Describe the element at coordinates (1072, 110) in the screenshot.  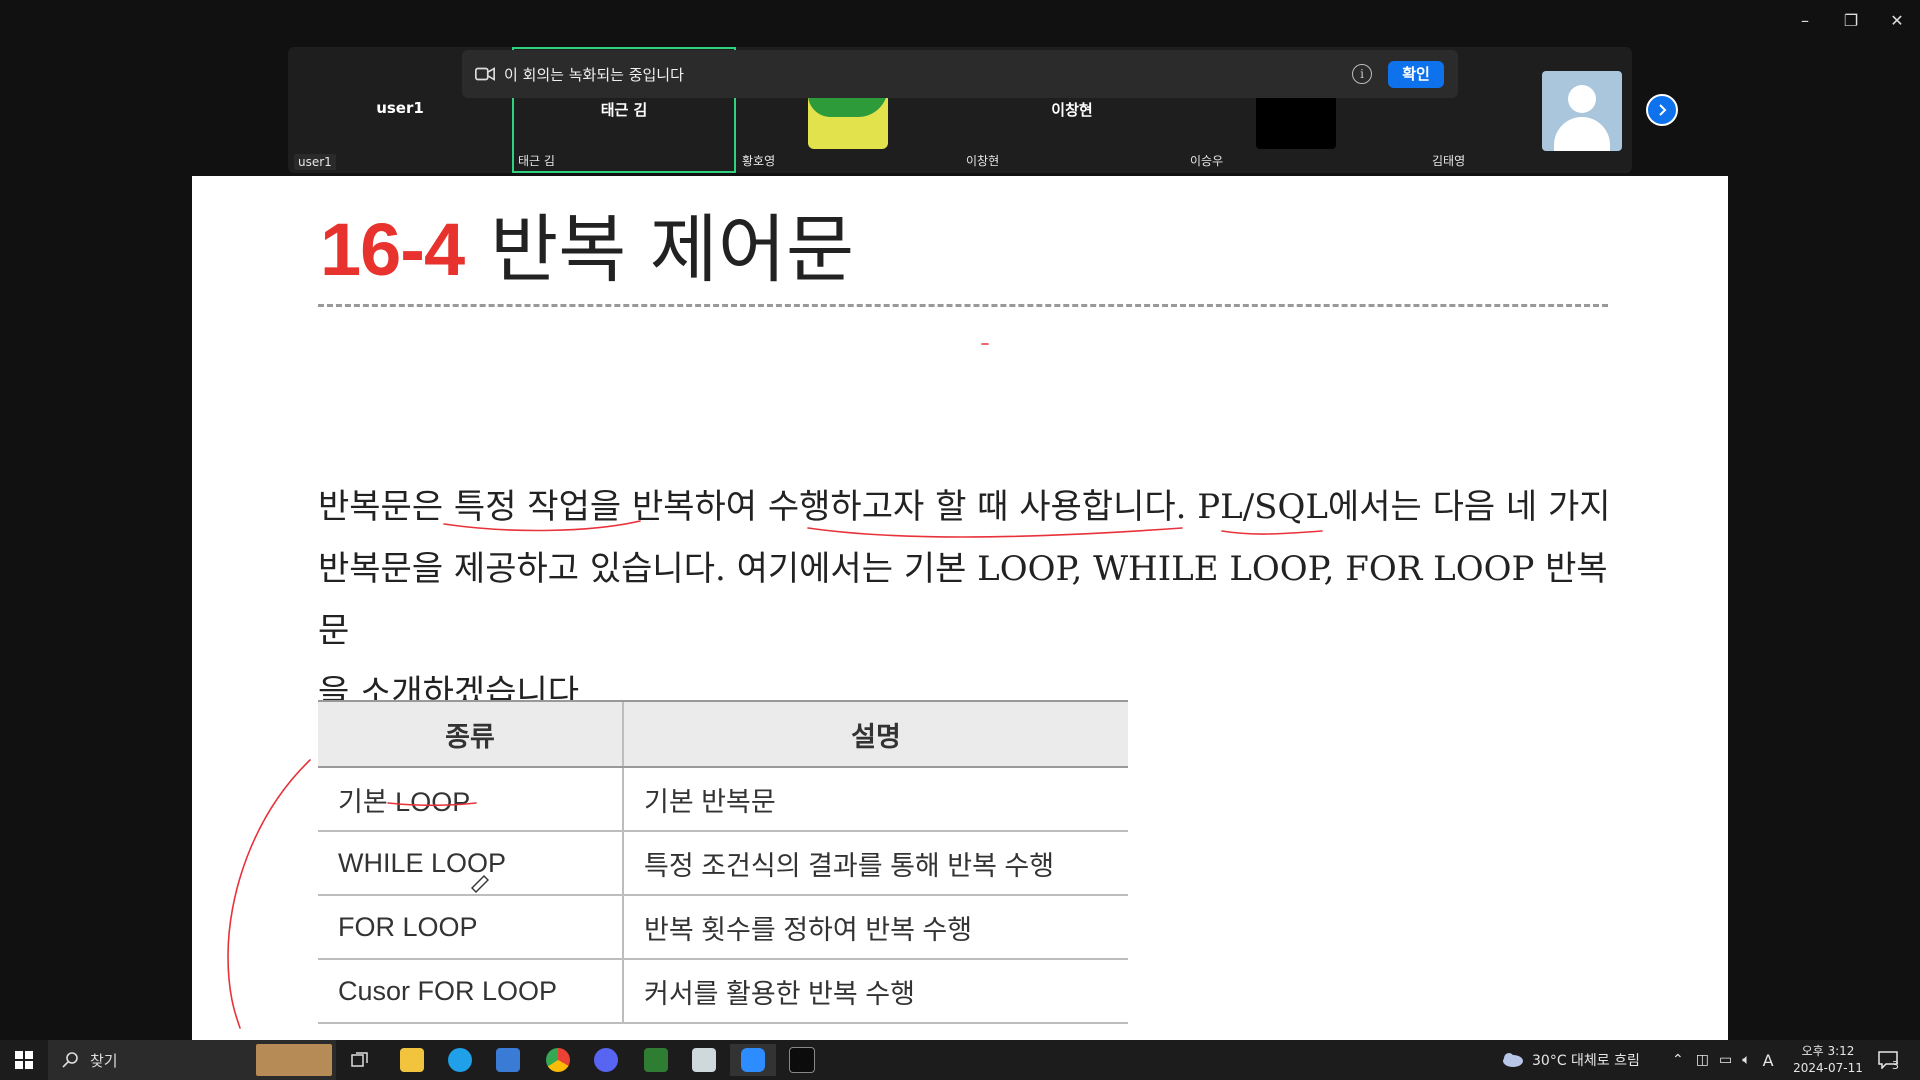
I see `participant-name: 이창현` at that location.